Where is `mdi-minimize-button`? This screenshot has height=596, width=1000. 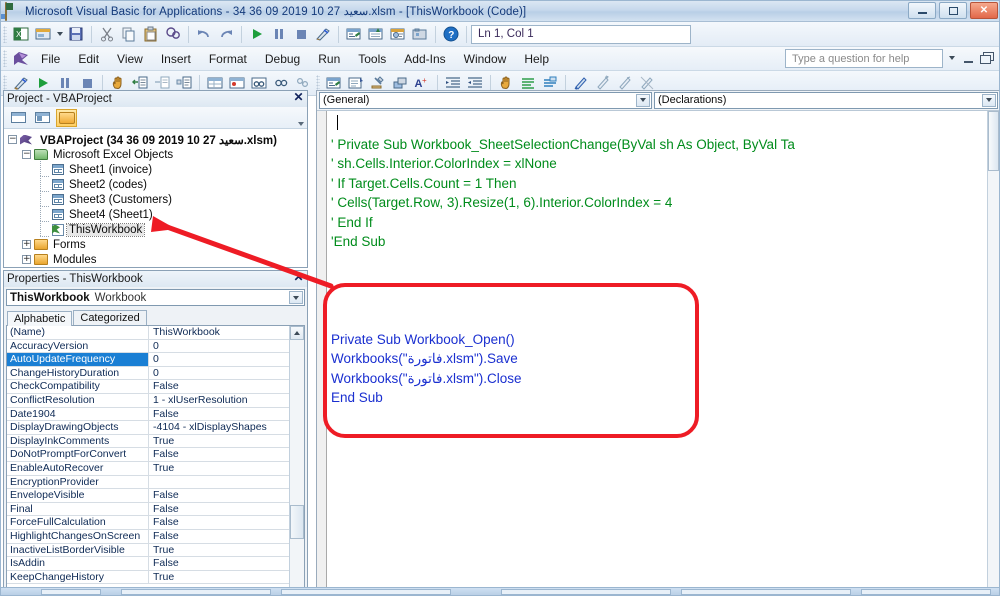
mdi-minimize-button is located at coordinates (969, 59).